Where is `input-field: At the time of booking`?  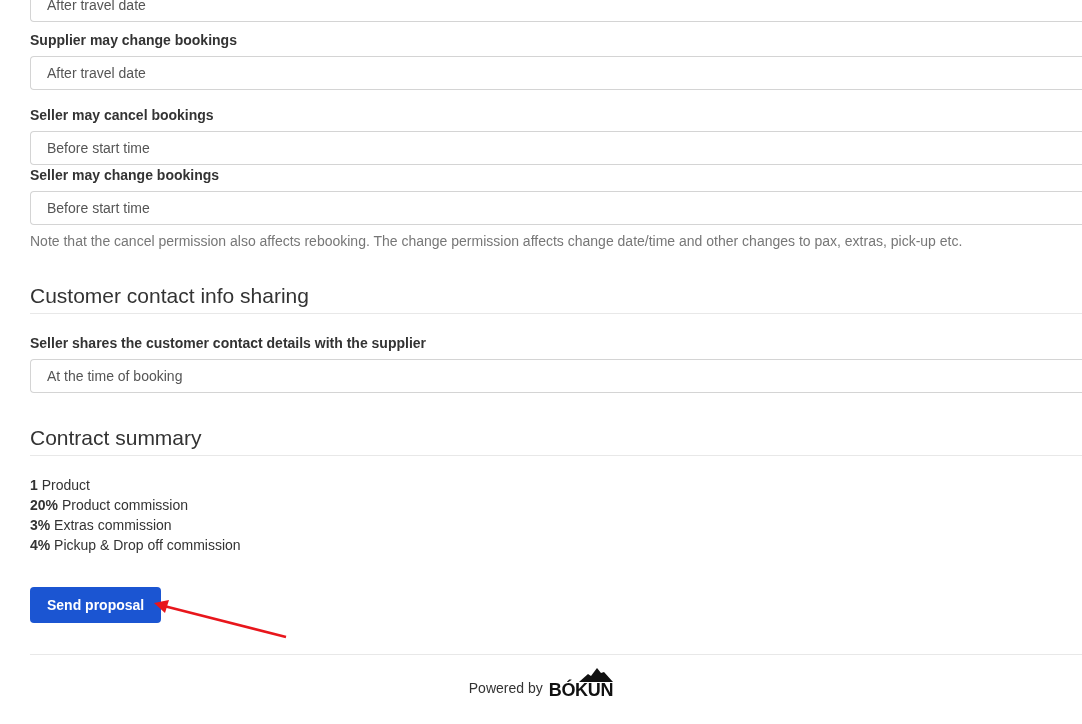
input-field: At the time of booking is located at coordinates (556, 376).